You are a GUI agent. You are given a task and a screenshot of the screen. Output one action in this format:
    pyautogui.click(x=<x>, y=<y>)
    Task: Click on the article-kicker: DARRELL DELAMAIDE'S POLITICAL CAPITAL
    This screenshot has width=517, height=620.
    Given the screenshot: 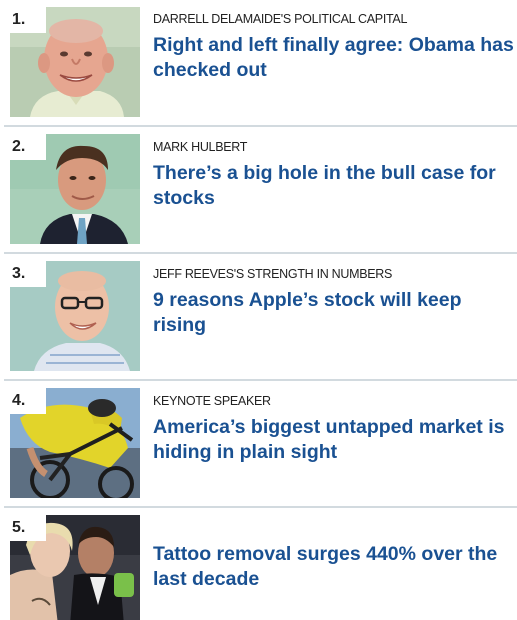 What is the action you would take?
    pyautogui.click(x=280, y=19)
    